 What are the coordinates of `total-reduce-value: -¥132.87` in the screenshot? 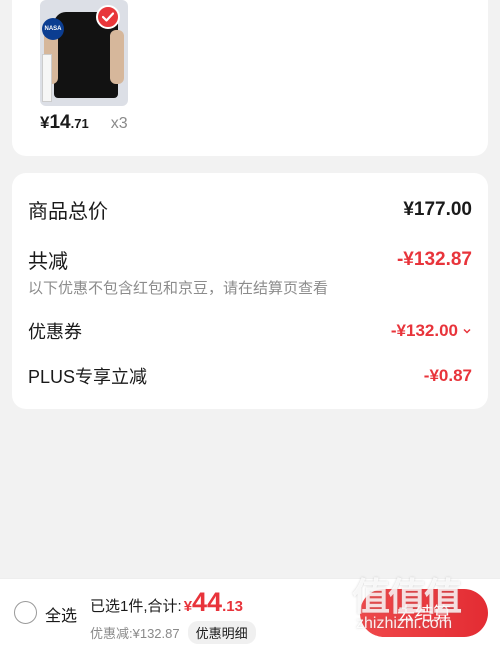 It's located at (434, 259).